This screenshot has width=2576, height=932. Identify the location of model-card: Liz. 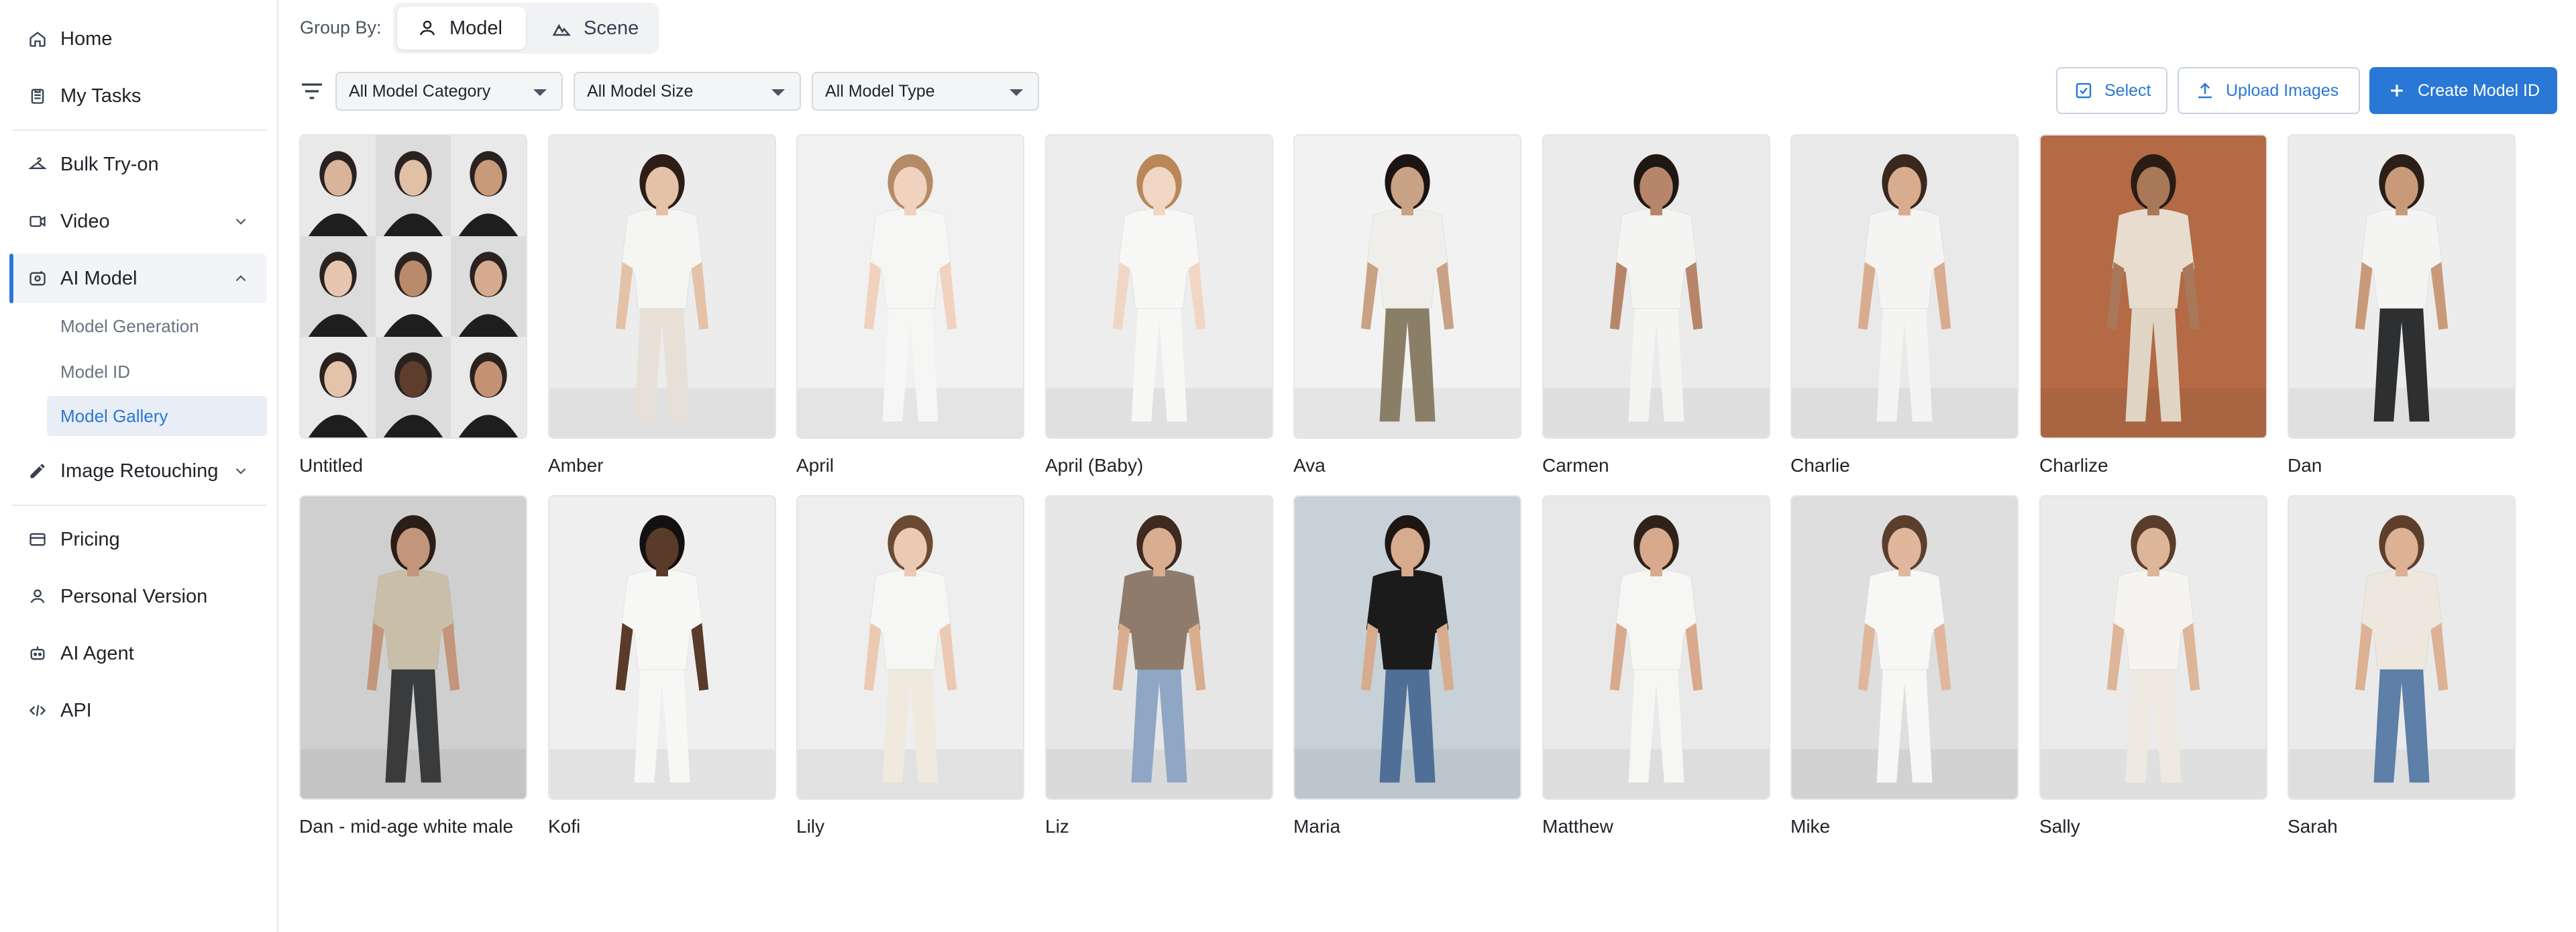
(1159, 666).